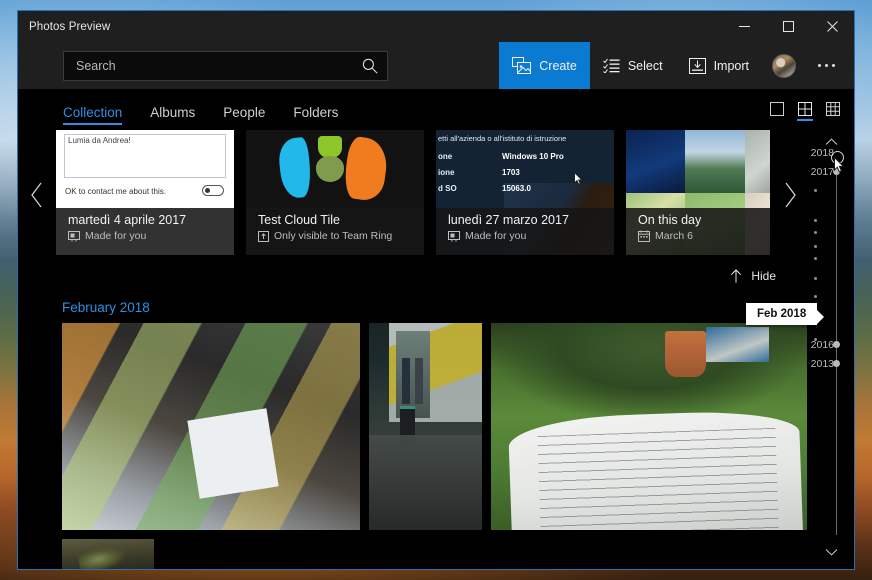 The image size is (872, 580). Describe the element at coordinates (655, 469) in the screenshot. I see `garden-notebook` at that location.